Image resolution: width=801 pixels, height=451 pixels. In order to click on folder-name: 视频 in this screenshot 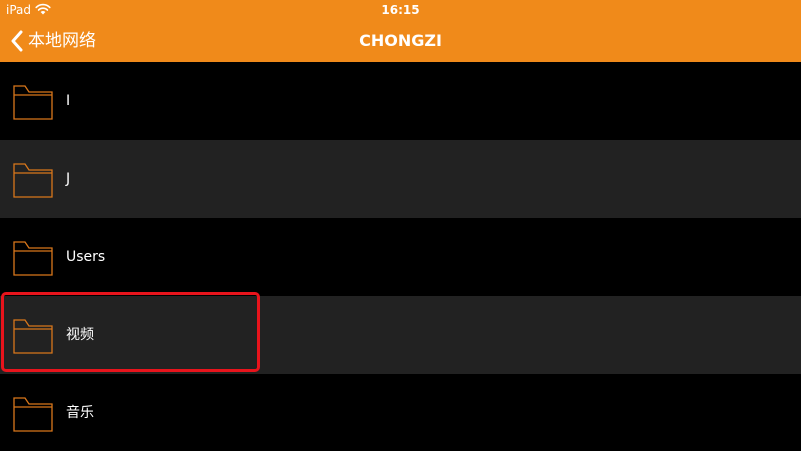, I will do `click(80, 335)`.